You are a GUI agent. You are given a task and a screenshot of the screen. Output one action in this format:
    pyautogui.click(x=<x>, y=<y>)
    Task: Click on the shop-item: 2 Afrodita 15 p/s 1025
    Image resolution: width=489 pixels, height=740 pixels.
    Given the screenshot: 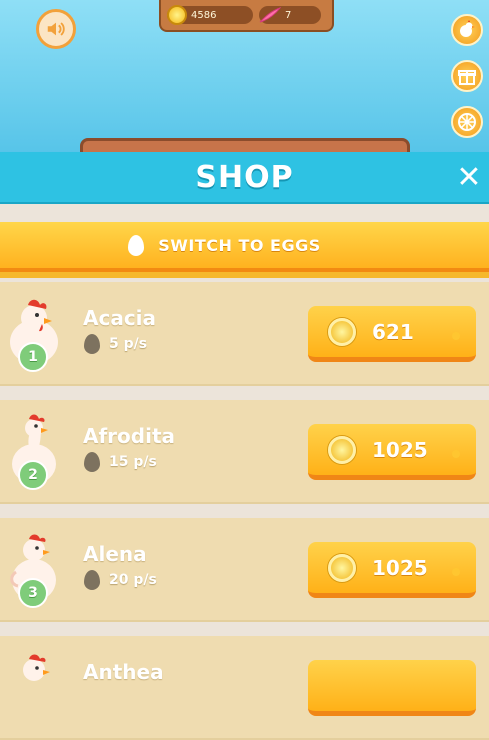 What is the action you would take?
    pyautogui.click(x=244, y=452)
    